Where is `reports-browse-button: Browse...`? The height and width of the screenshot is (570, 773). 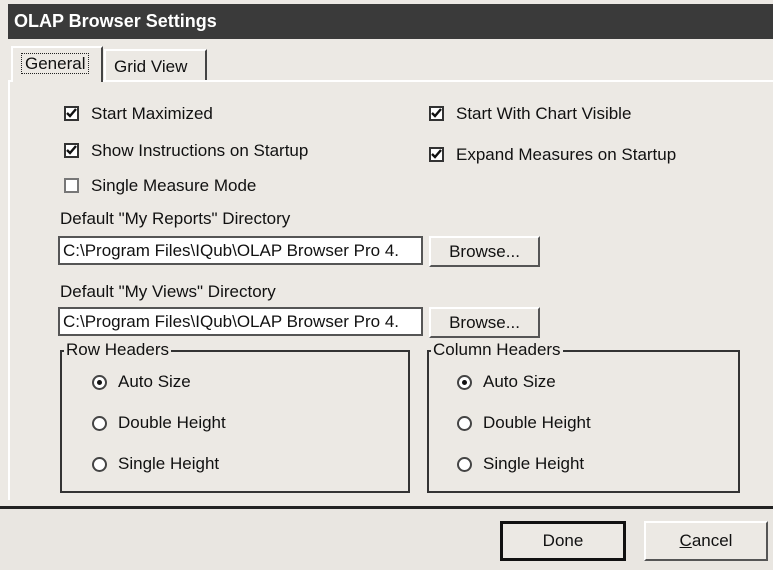 reports-browse-button: Browse... is located at coordinates (484, 251).